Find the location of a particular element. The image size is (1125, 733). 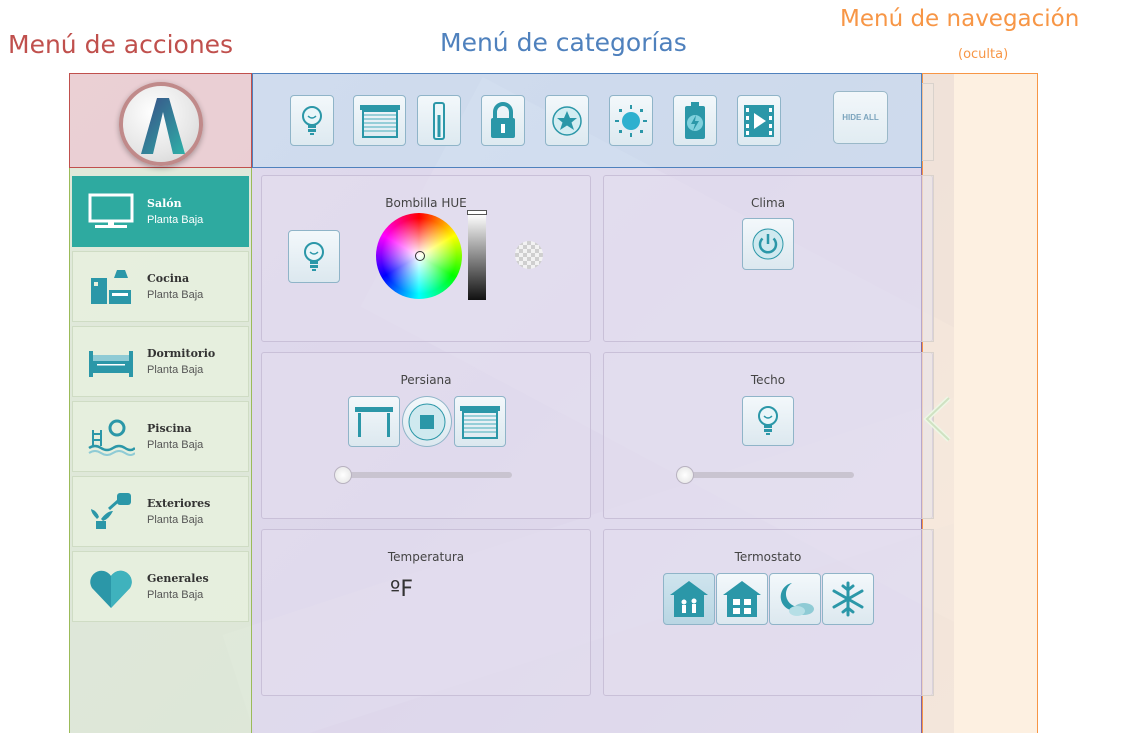

category-blinds-button is located at coordinates (379, 120).